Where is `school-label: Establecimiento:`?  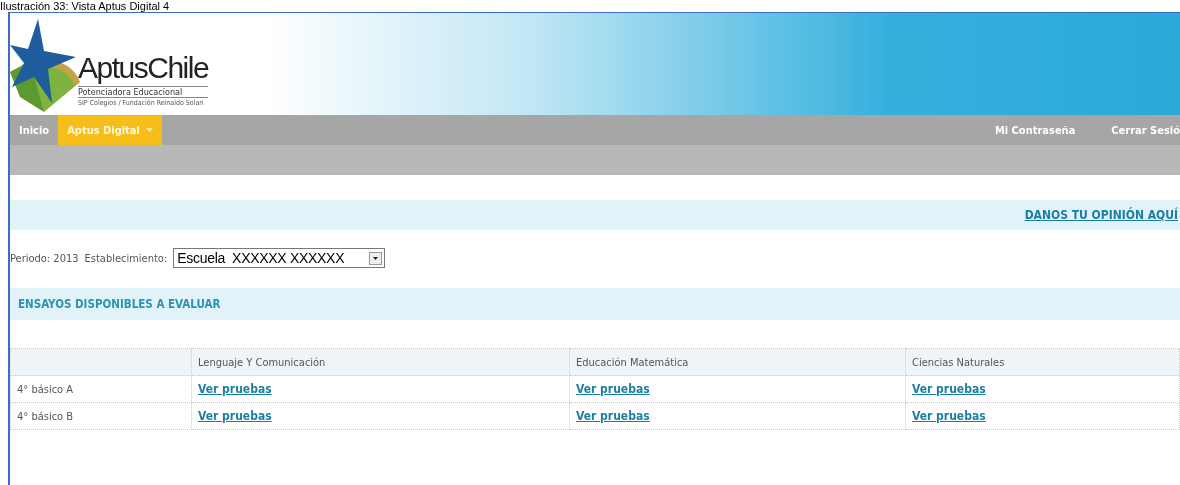 school-label: Establecimiento: is located at coordinates (126, 258).